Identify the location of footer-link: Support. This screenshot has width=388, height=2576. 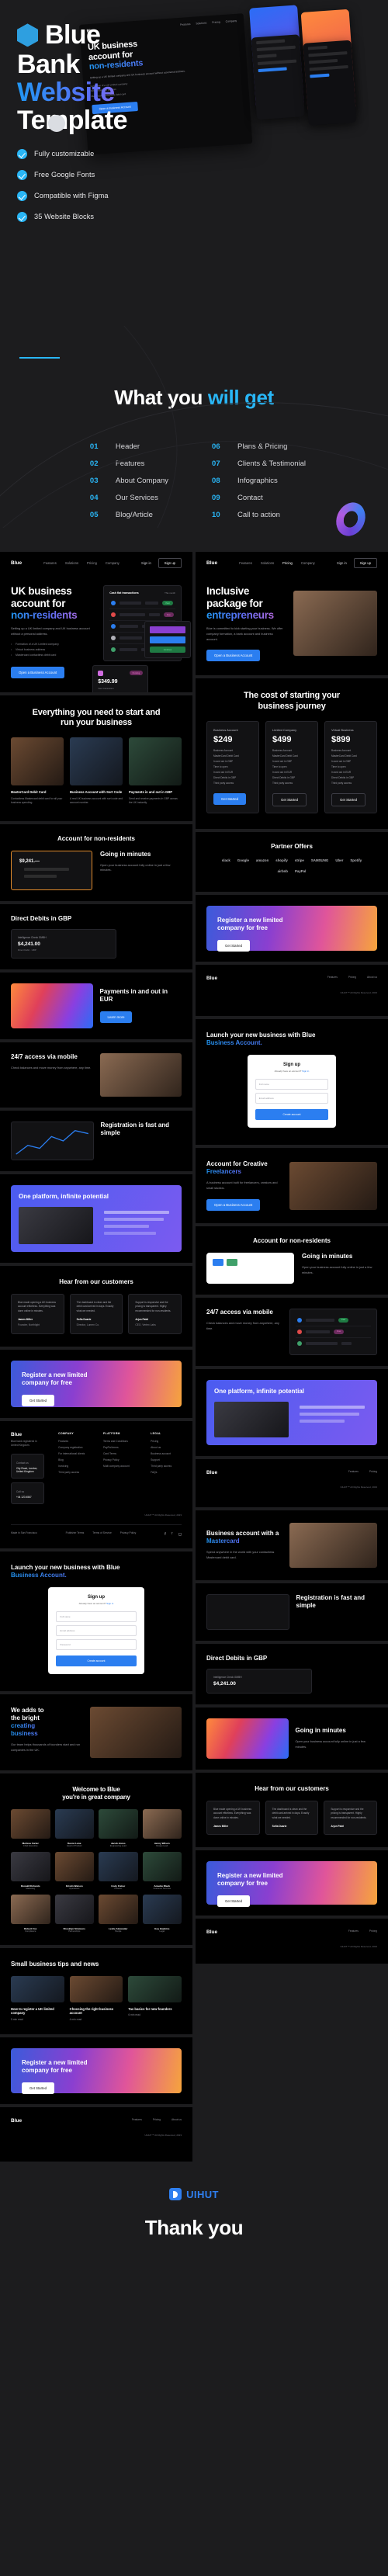
(167, 1459).